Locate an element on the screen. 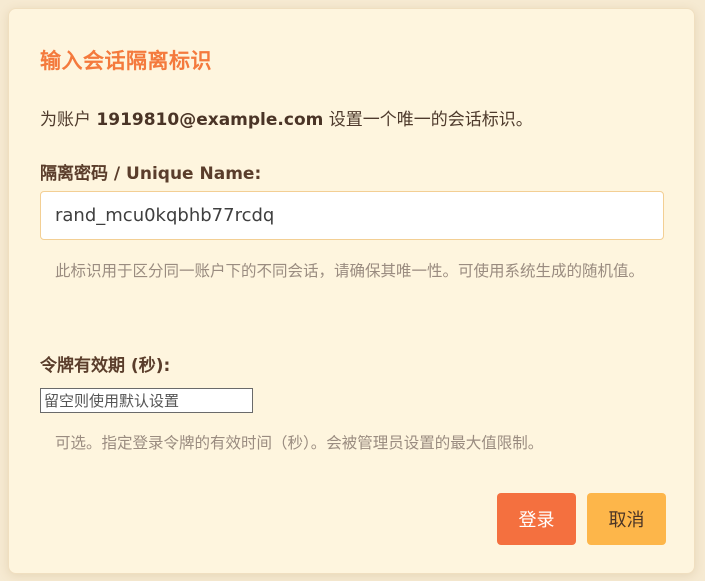  description-suffix: 设置一个唯一的会话标识。 is located at coordinates (428, 120).